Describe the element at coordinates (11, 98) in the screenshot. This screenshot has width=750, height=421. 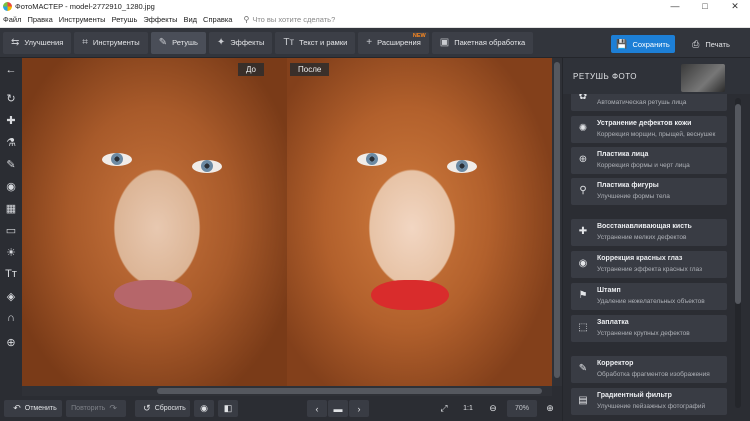
I see `rotate-icon: ↻` at that location.